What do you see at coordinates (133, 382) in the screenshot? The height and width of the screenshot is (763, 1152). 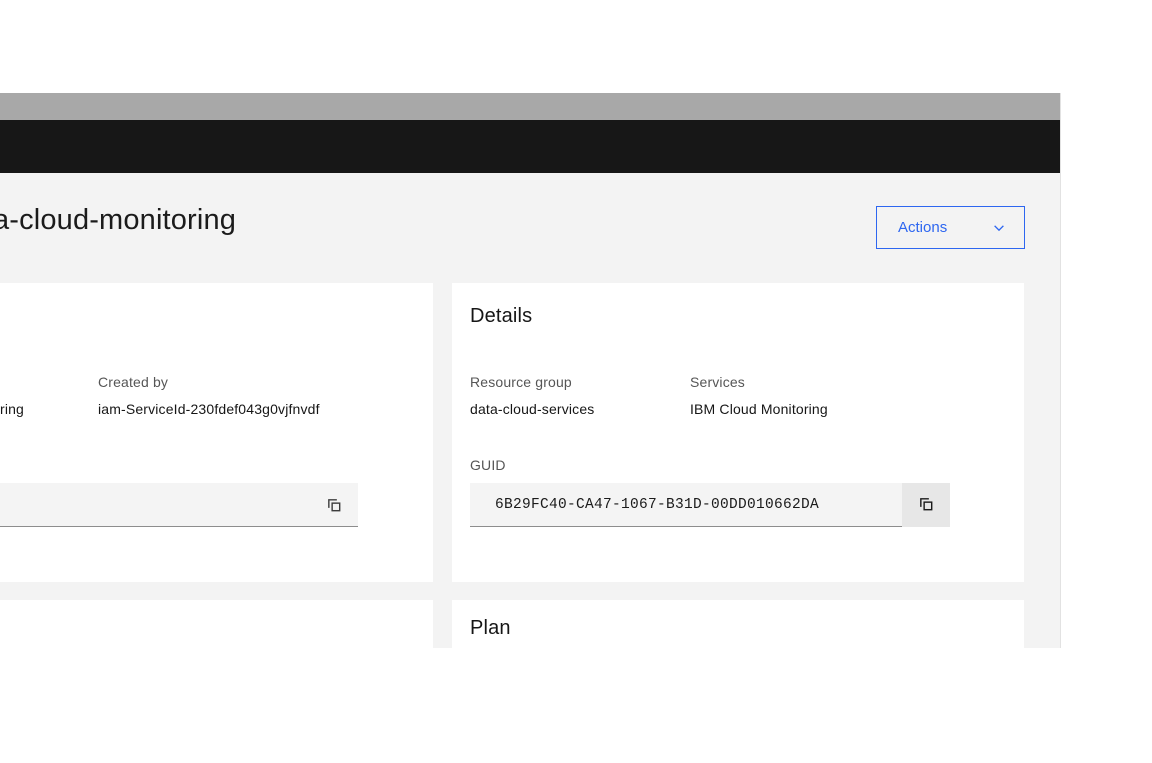 I see `created-by-label: Created by` at bounding box center [133, 382].